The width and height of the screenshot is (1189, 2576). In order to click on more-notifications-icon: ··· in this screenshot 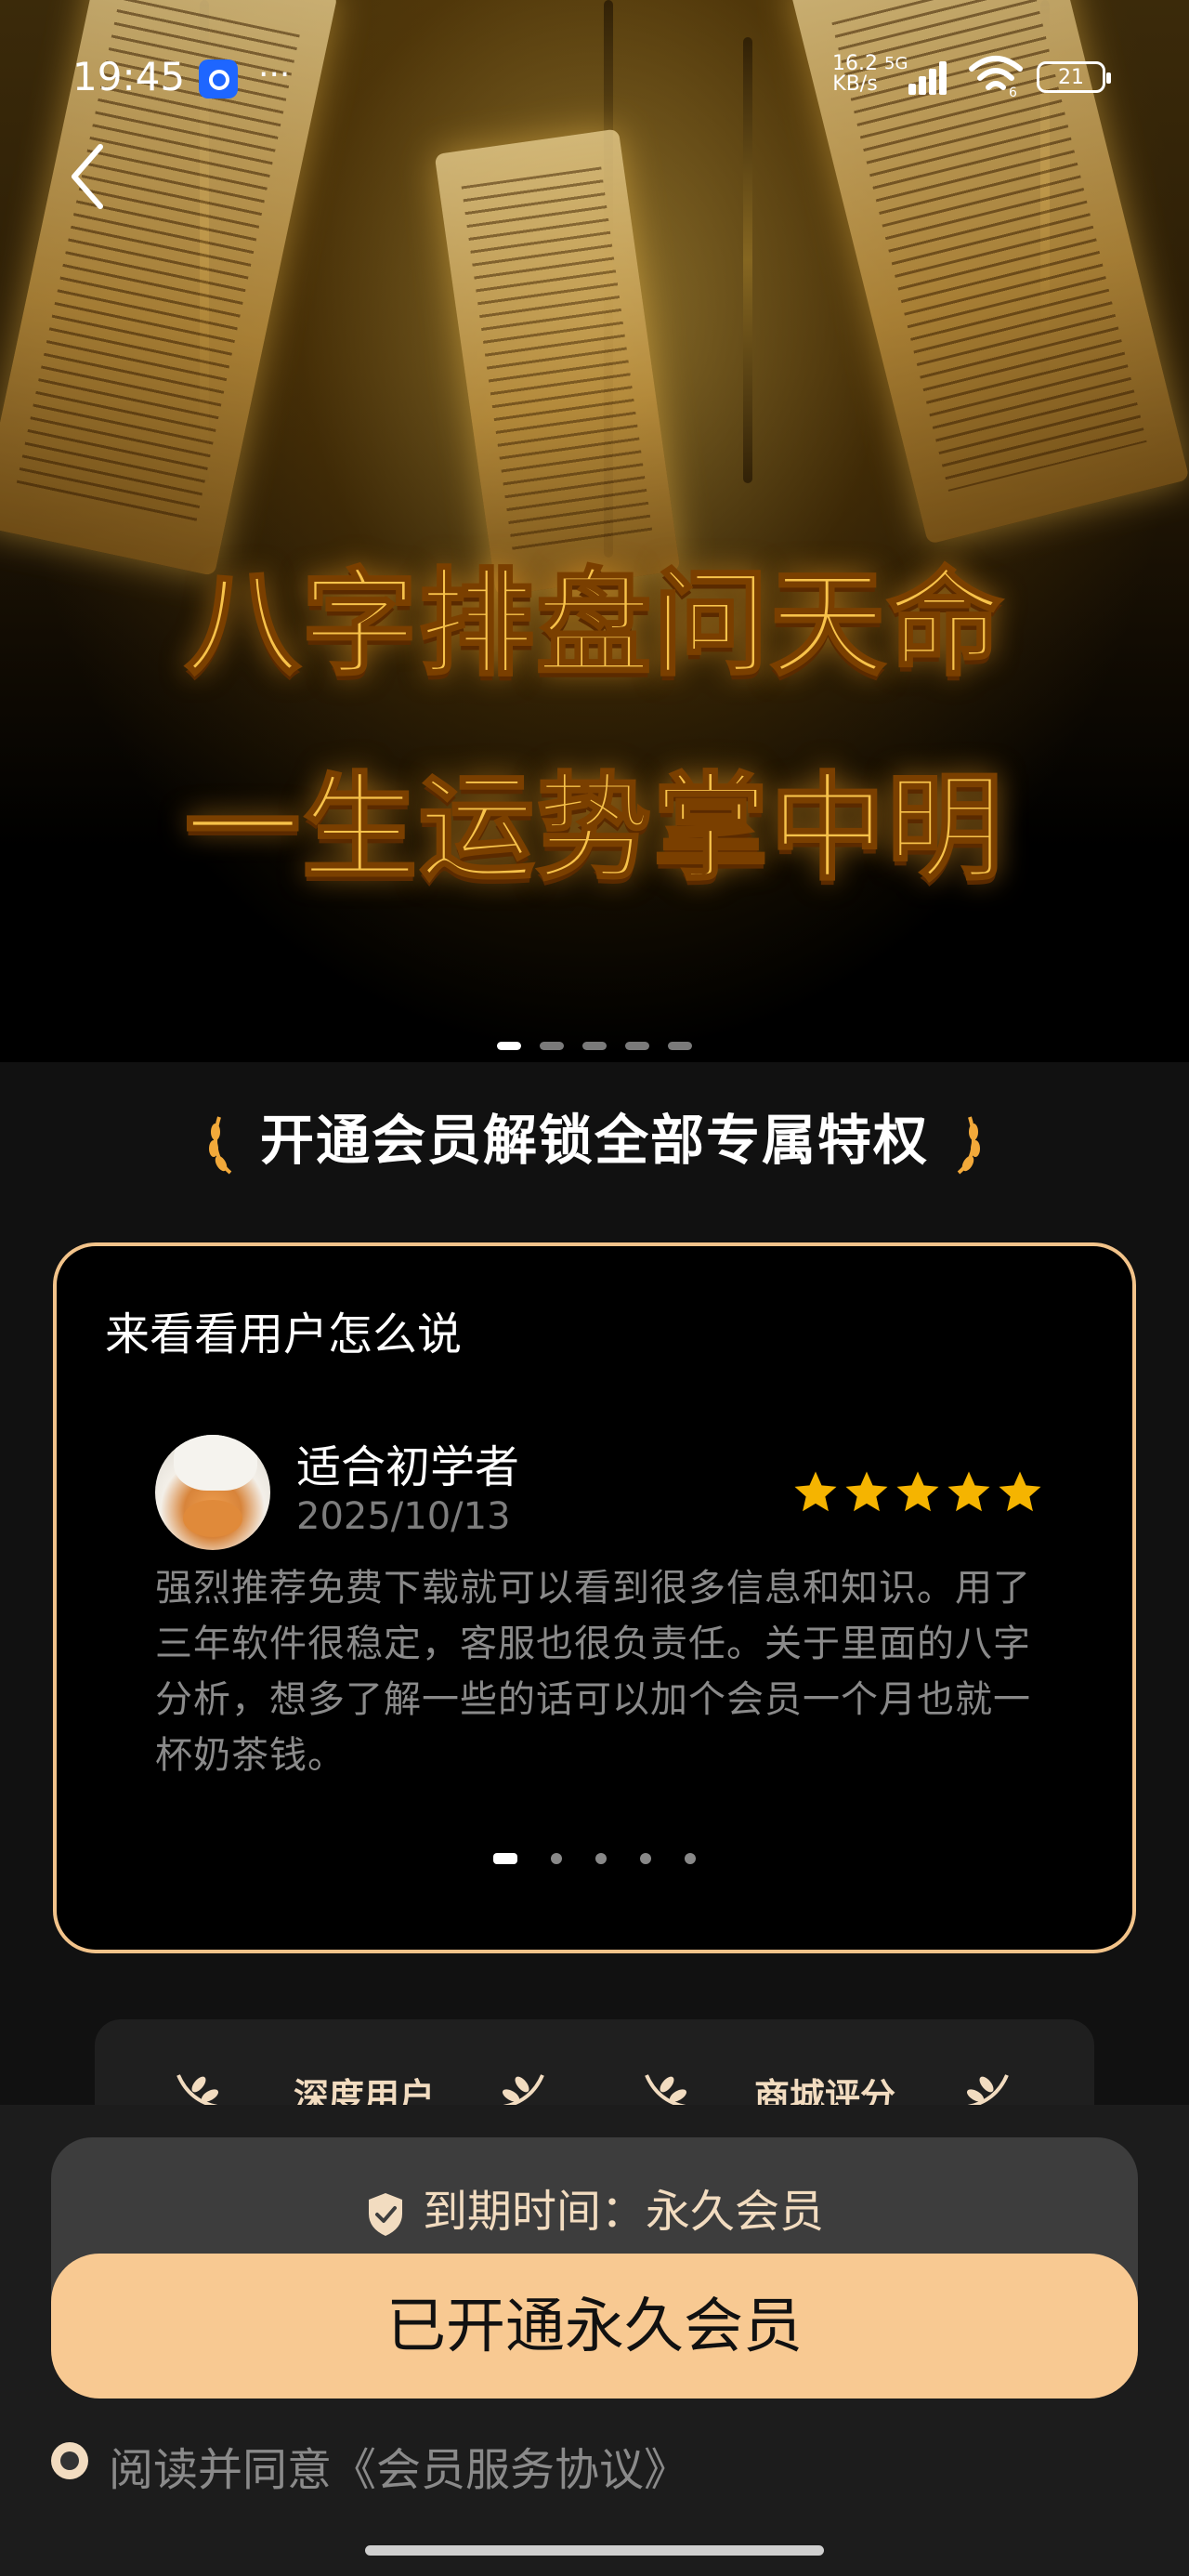, I will do `click(274, 75)`.